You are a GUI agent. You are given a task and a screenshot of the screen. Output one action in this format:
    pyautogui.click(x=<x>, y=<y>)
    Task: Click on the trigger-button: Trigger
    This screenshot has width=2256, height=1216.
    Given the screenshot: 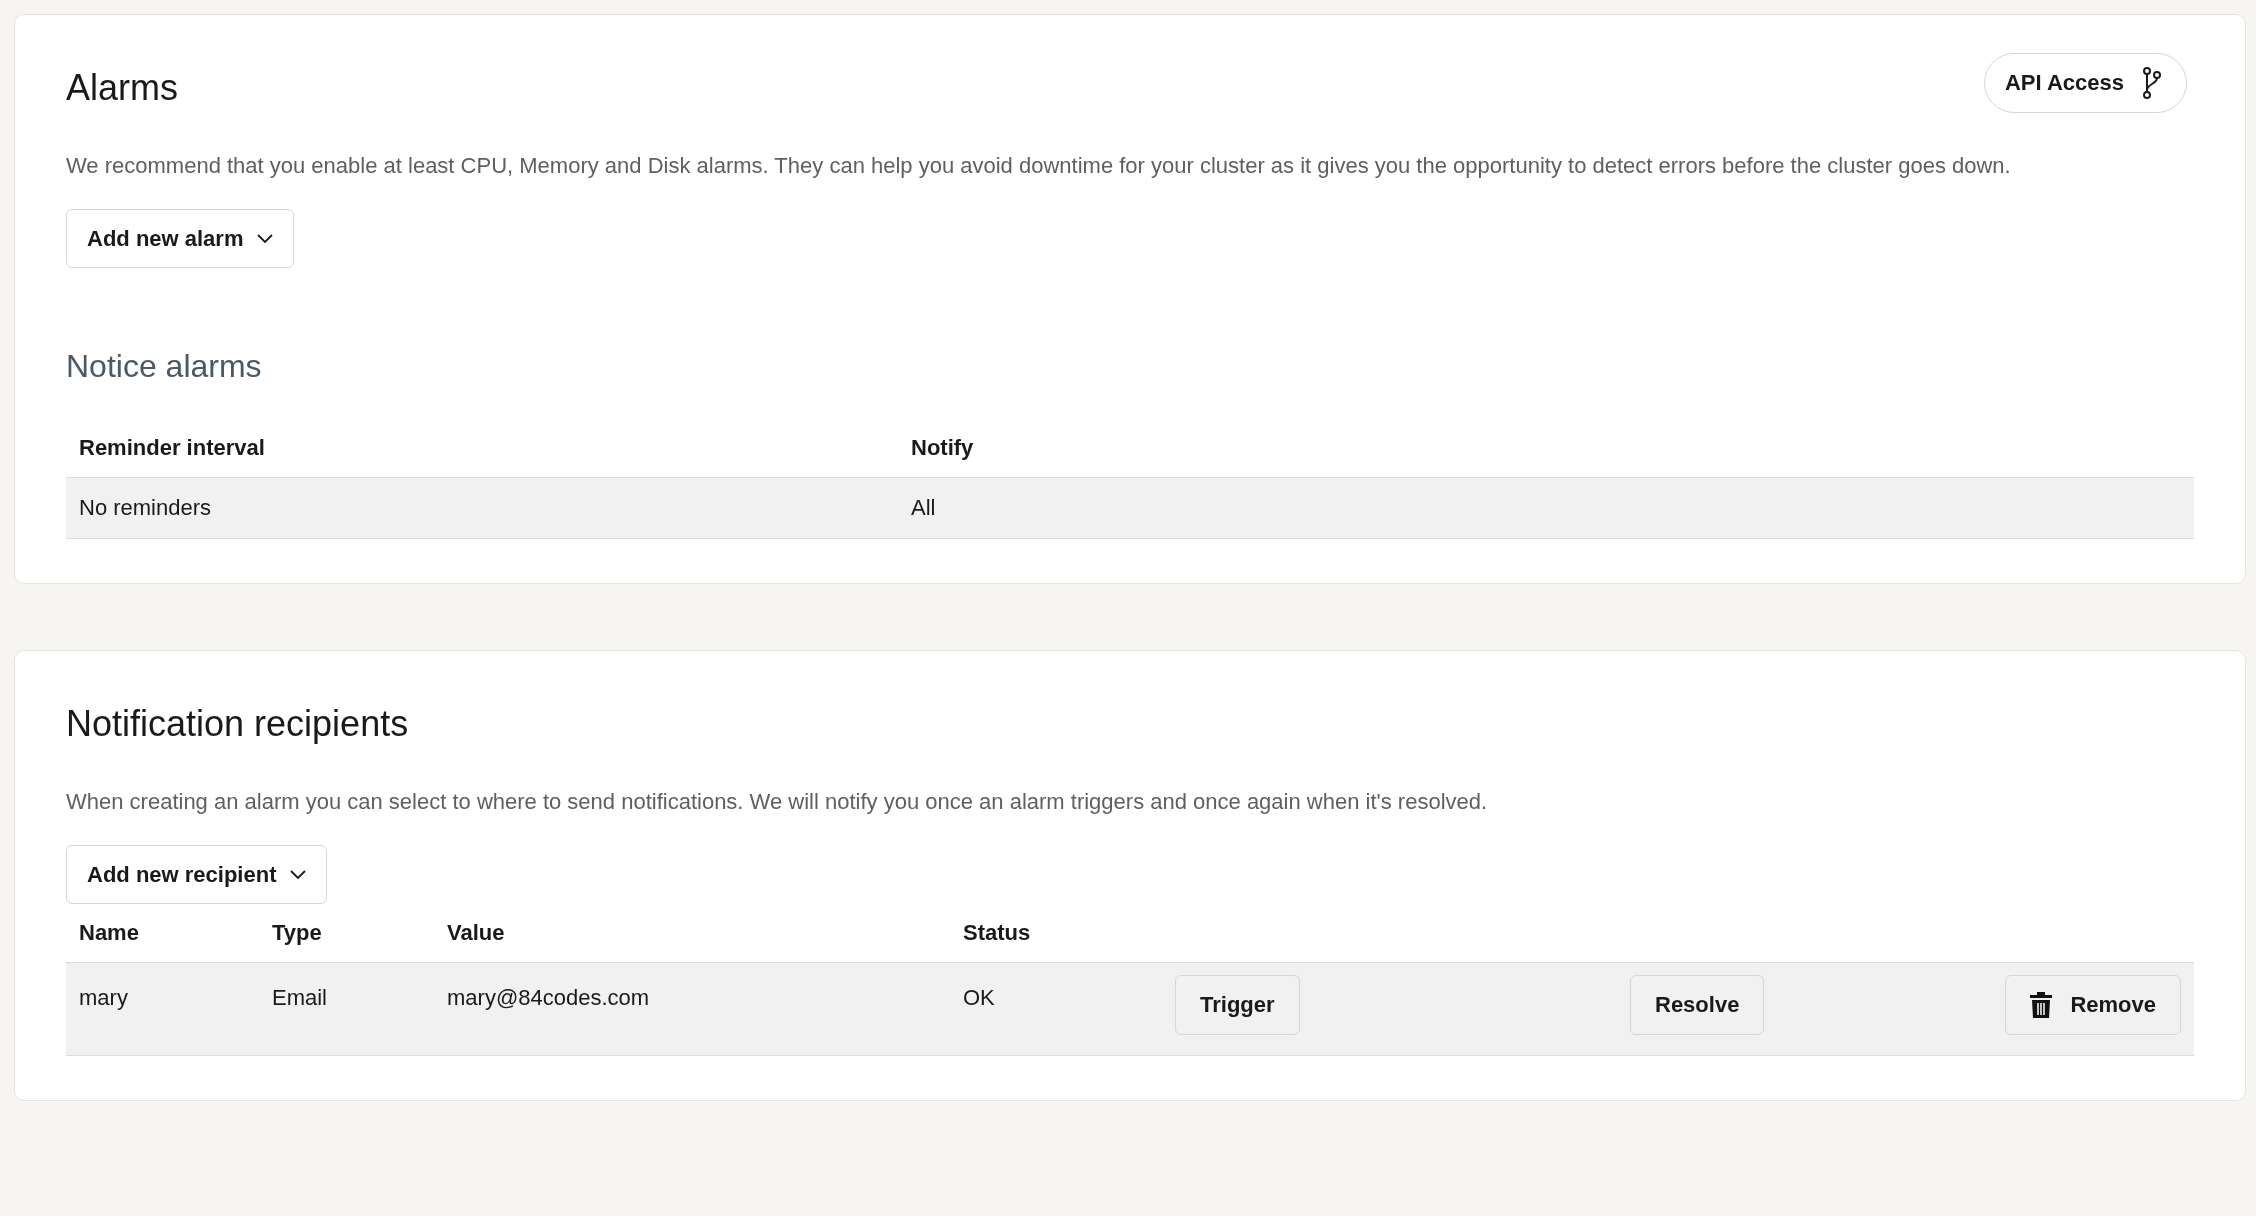 What is the action you would take?
    pyautogui.click(x=1237, y=1005)
    